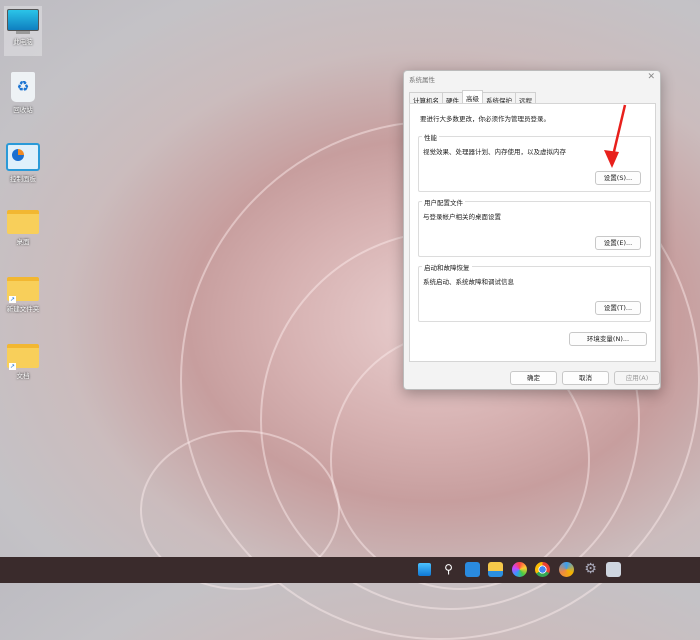 The height and width of the screenshot is (640, 700). What do you see at coordinates (23, 179) in the screenshot?
I see `desktop-icon-label: 控制面板` at bounding box center [23, 179].